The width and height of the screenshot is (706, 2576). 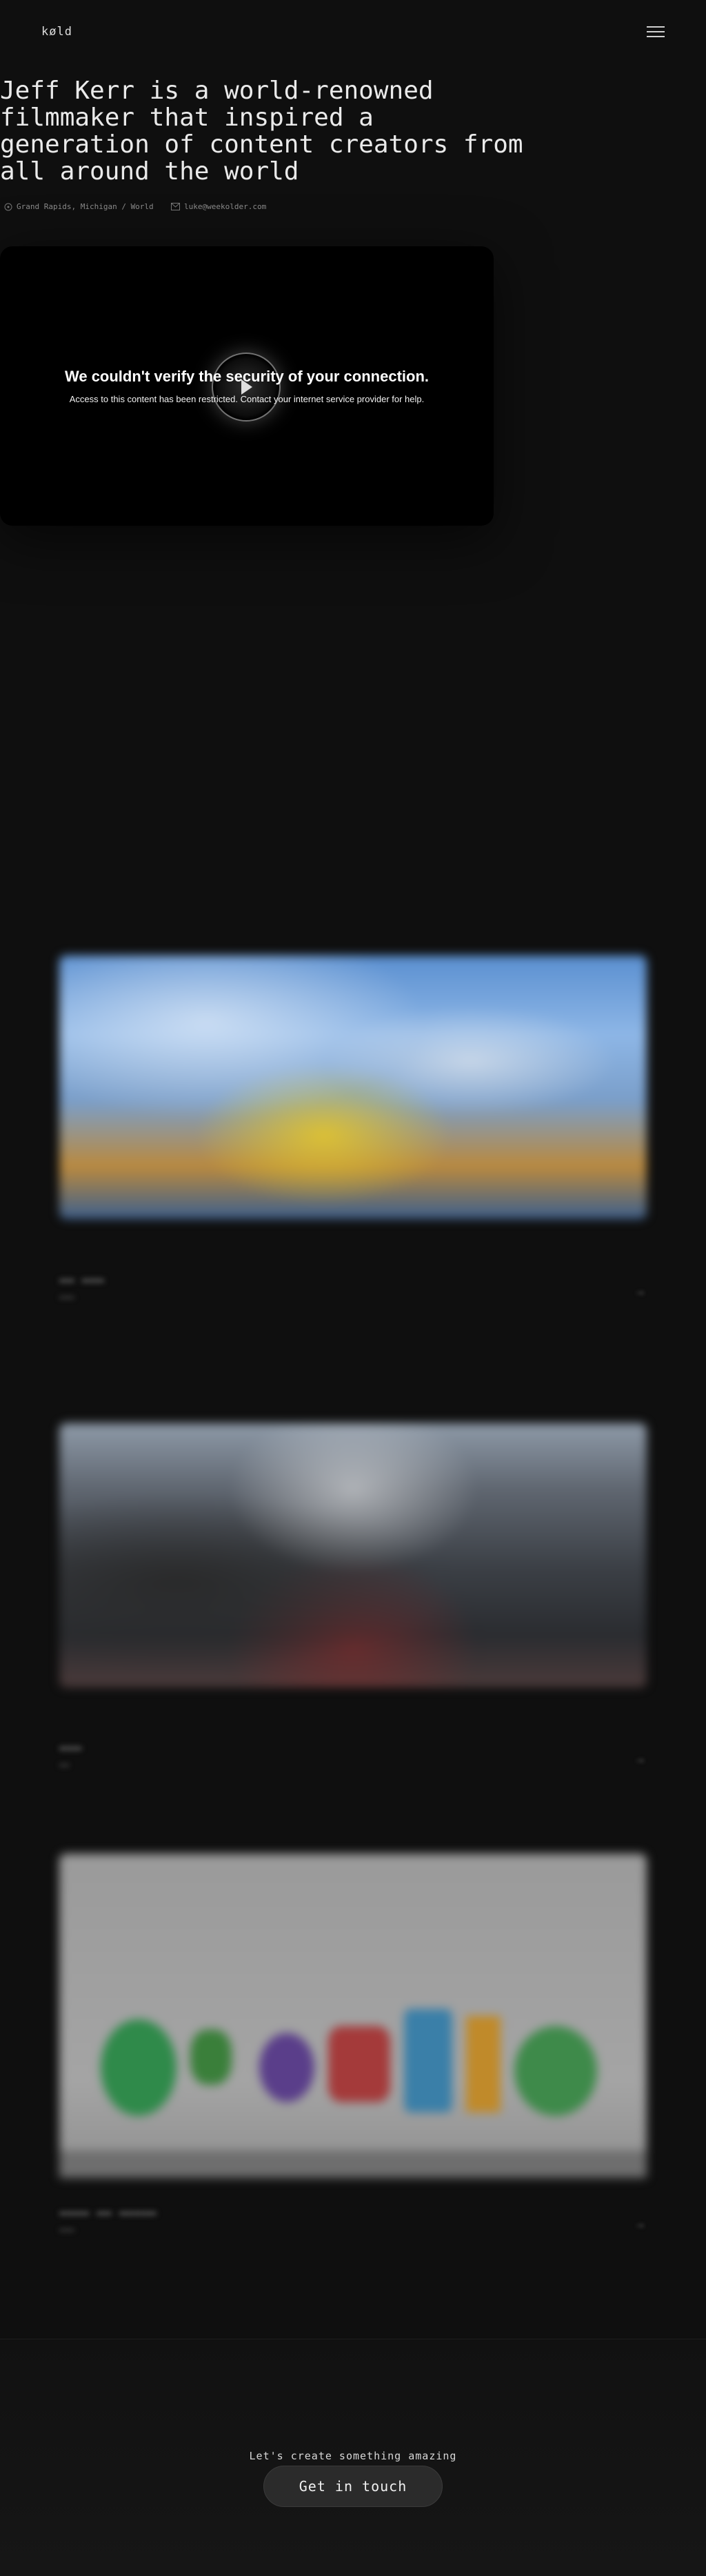 What do you see at coordinates (56, 32) in the screenshot?
I see `site-logo: køld` at bounding box center [56, 32].